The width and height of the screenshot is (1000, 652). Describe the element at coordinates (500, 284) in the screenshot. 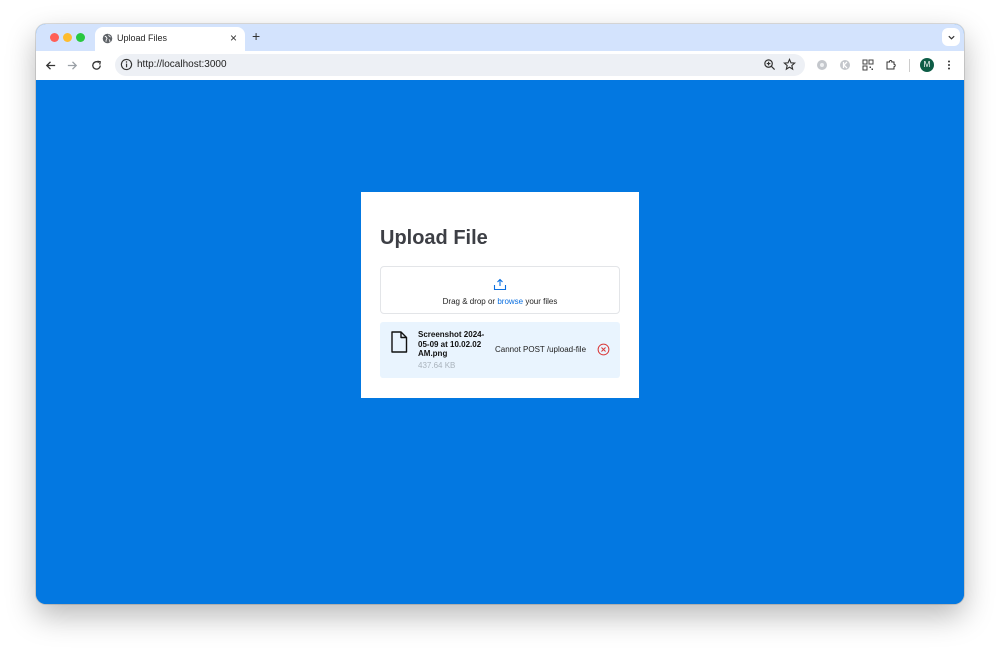

I see `upload-icon` at that location.